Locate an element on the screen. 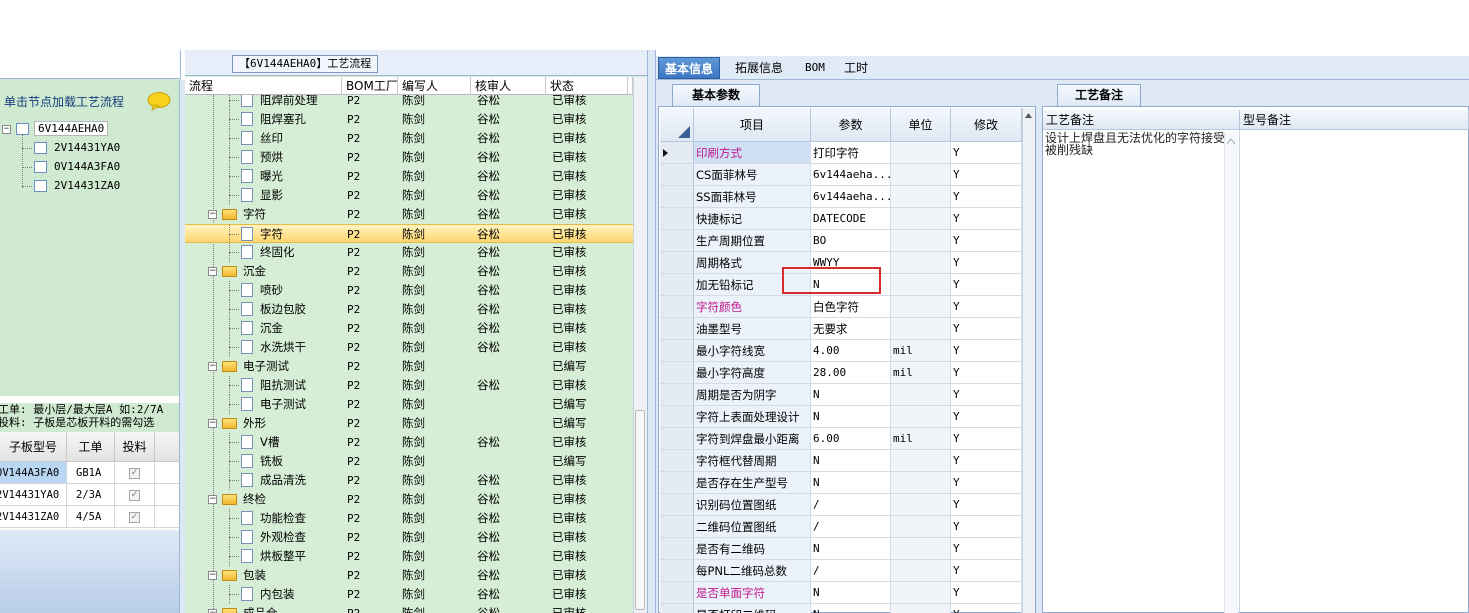 This screenshot has height=613, width=1469. param-name: 印刷方式 is located at coordinates (752, 153).